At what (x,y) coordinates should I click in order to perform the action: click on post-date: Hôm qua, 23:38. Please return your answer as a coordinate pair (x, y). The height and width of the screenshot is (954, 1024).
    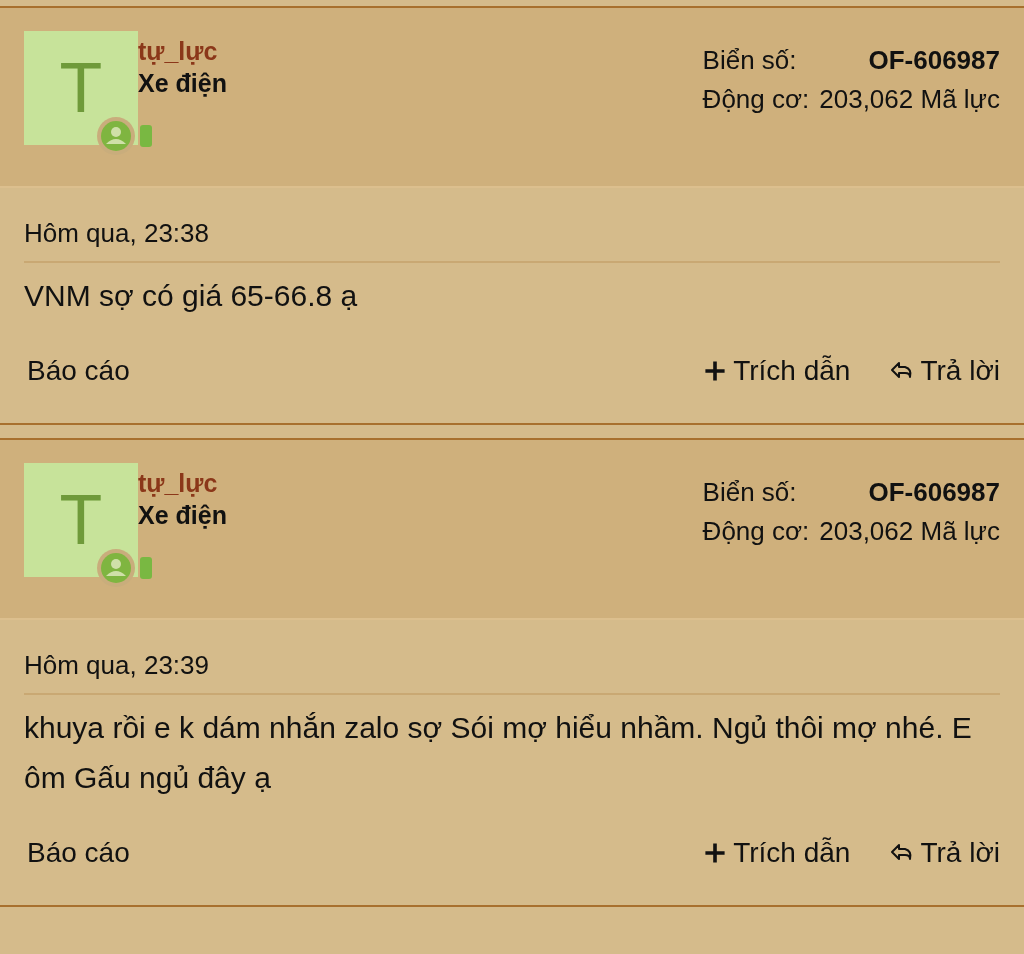
    Looking at the image, I should click on (512, 225).